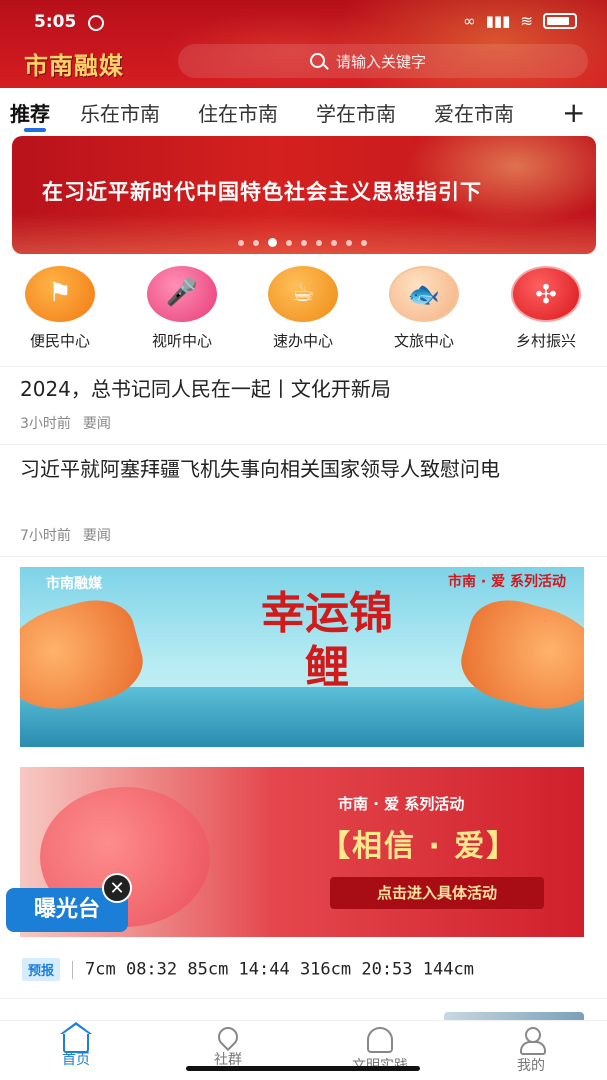 The width and height of the screenshot is (607, 1080). Describe the element at coordinates (546, 294) in the screenshot. I see `chinese-knot-icon: ✣` at that location.